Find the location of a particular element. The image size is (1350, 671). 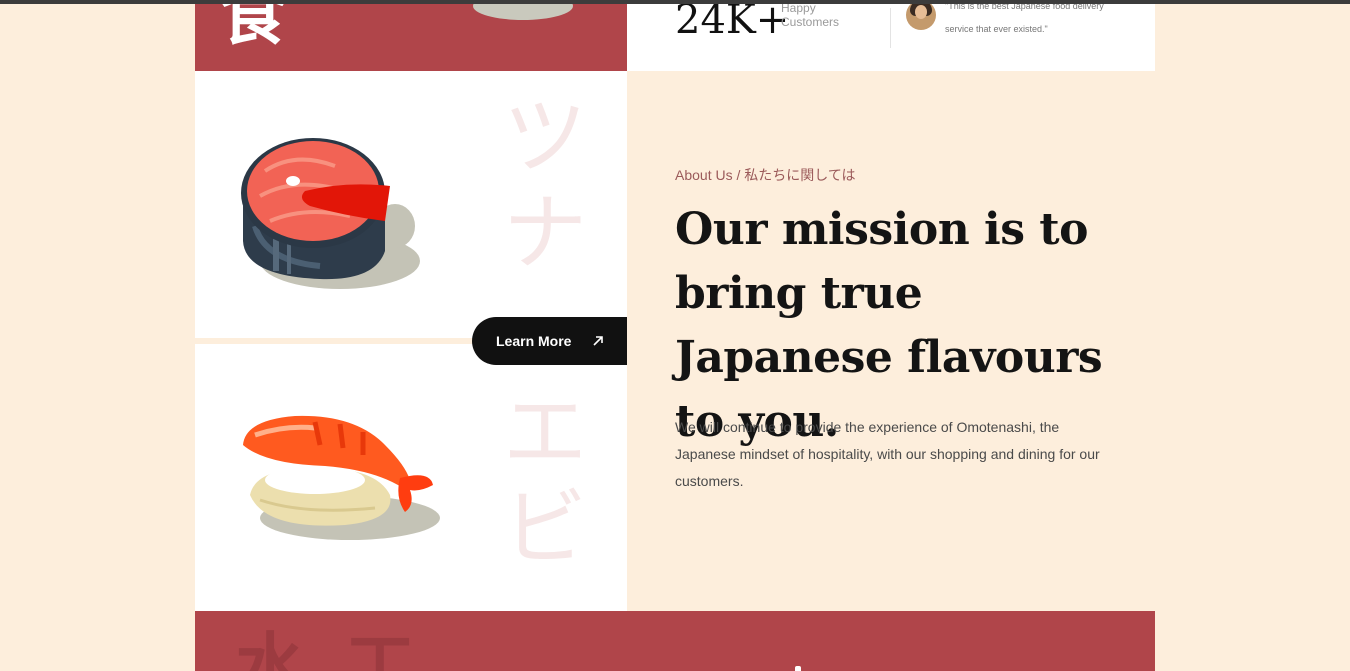

sushi-plate-image is located at coordinates (523, 12).